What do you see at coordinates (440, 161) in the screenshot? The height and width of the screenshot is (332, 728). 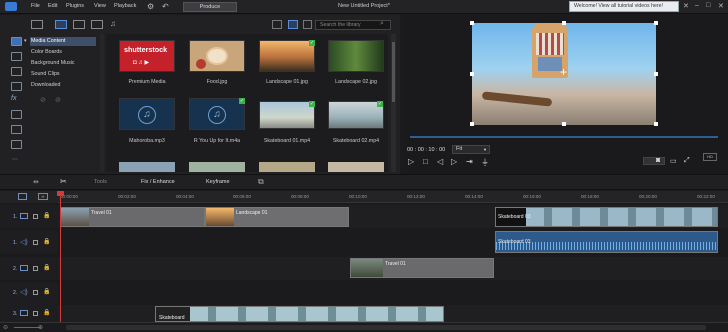 I see `previous-frame-icon: ◁` at bounding box center [440, 161].